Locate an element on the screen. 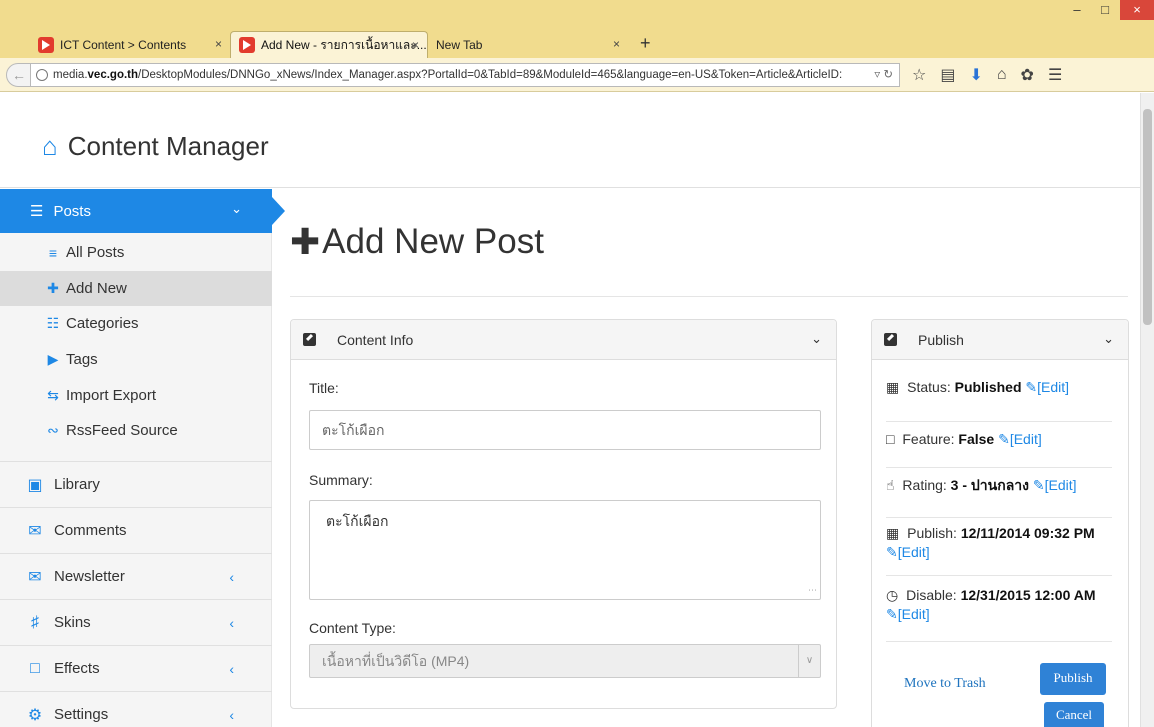  clipboard-icon: □ is located at coordinates (890, 439).